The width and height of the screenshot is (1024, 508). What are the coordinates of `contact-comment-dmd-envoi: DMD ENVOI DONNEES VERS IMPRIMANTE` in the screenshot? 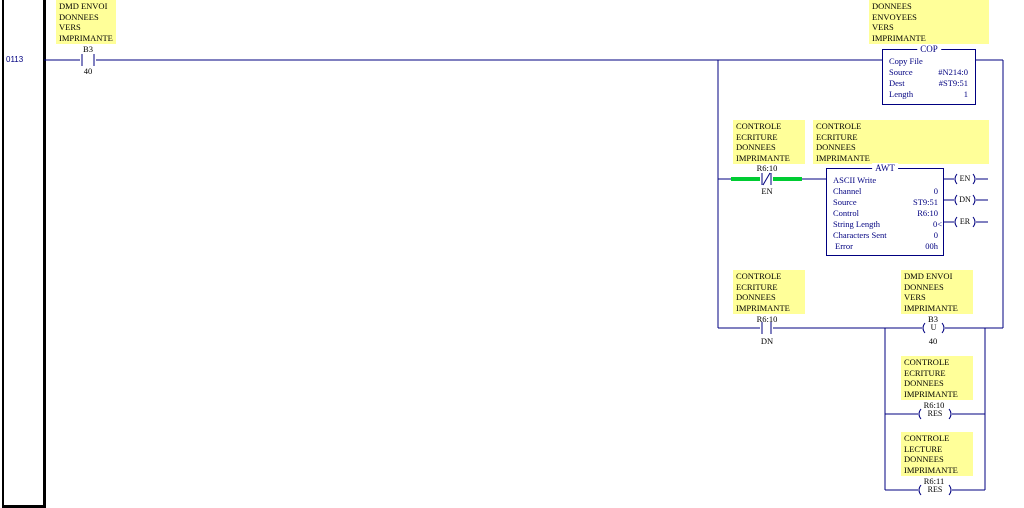 It's located at (86, 22).